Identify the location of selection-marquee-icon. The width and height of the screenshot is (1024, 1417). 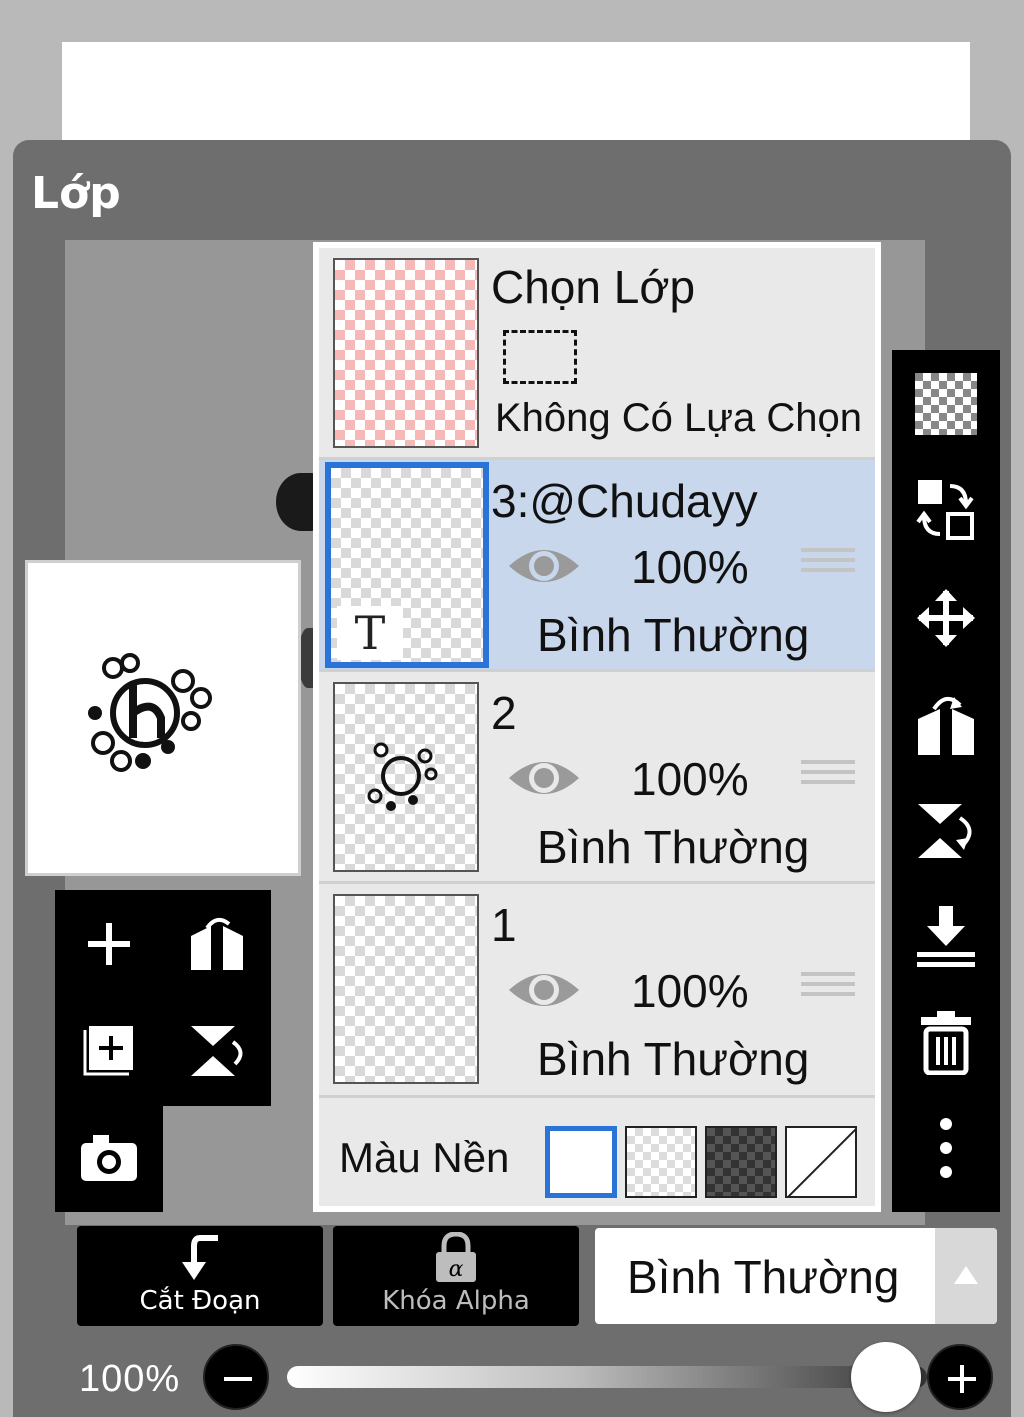
(540, 357).